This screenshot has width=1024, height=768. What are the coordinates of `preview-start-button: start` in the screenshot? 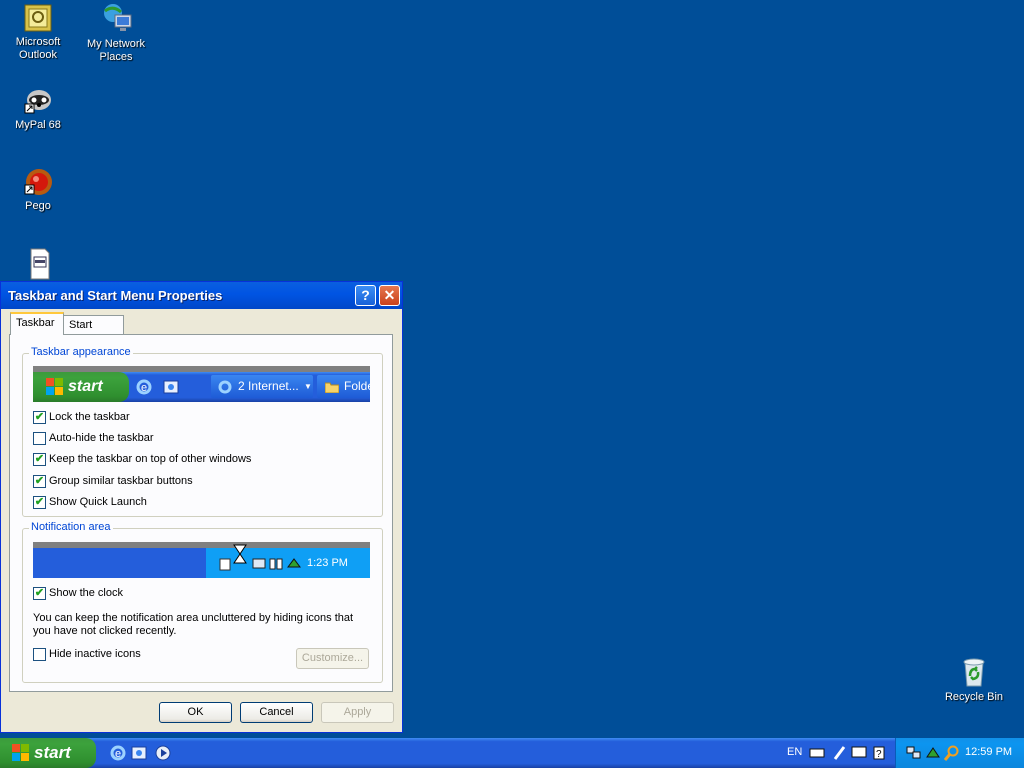 It's located at (81, 387).